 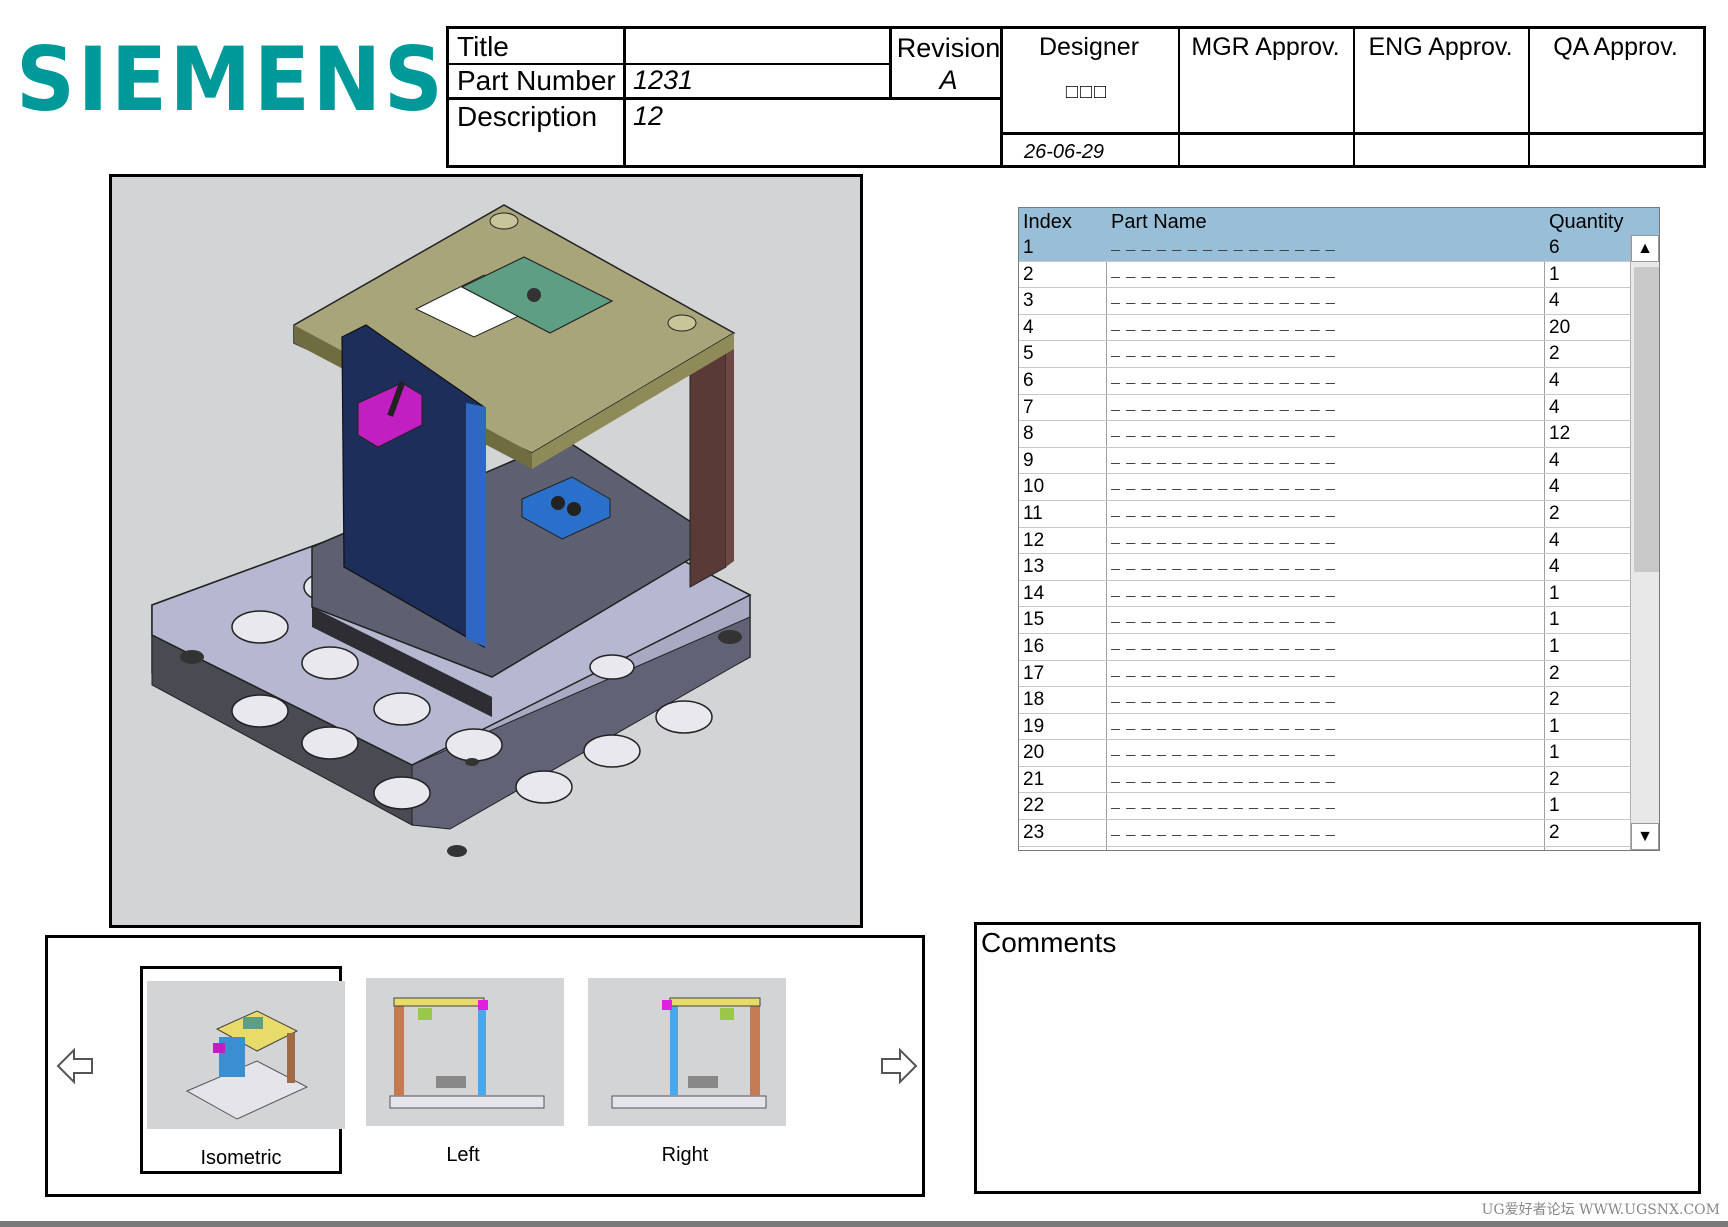 What do you see at coordinates (1325, 434) in the screenshot?
I see `table-row: 8 _ _ _ _ _ _ _ _ _ _ _ _ _ _ _ 12` at bounding box center [1325, 434].